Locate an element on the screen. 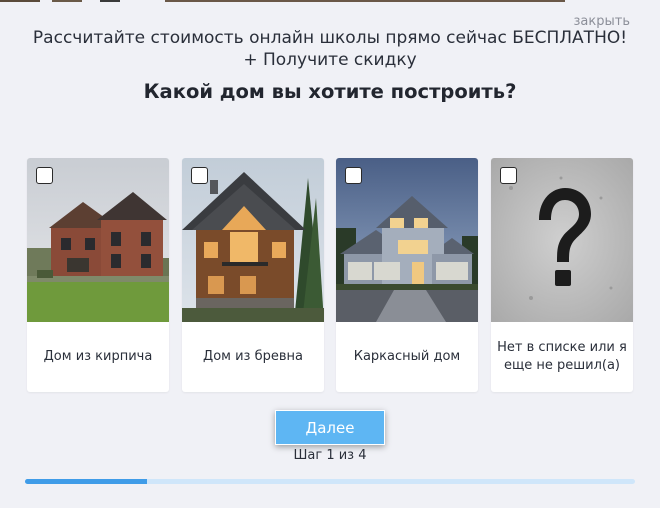  option-card-frame: Каркасный дом is located at coordinates (407, 275).